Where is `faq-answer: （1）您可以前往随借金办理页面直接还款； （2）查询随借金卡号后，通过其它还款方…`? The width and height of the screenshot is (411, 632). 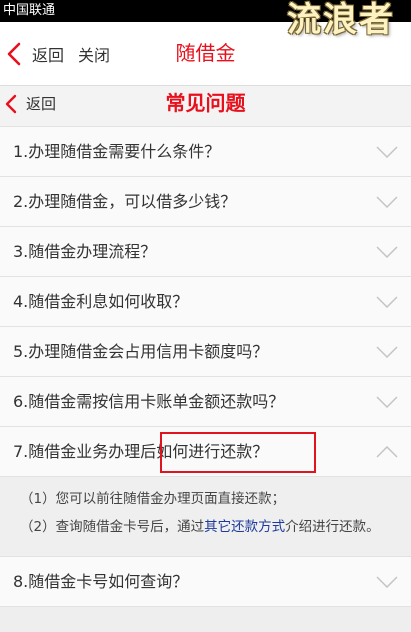
faq-answer: （1）您可以前往随借金办理页面直接还款； （2）查询随借金卡号后，通过其它还款方… is located at coordinates (205, 517).